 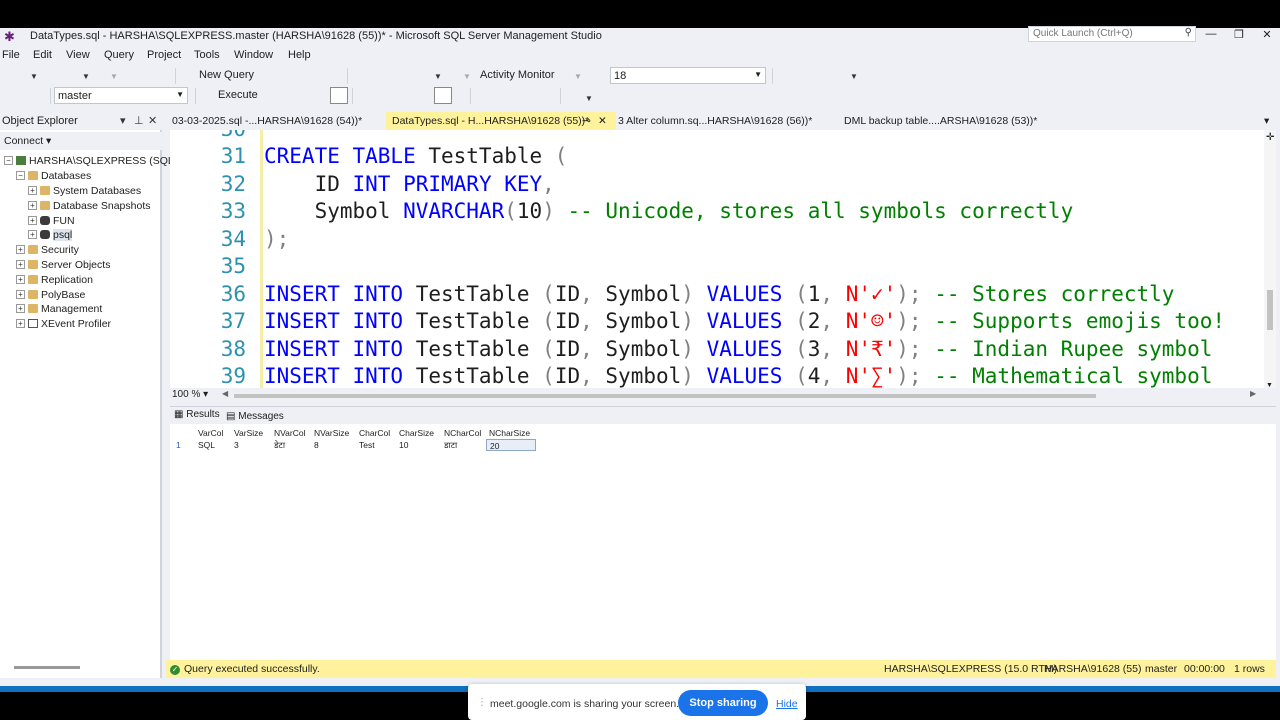 I want to click on scroll-left-icon: ◀, so click(x=225, y=393).